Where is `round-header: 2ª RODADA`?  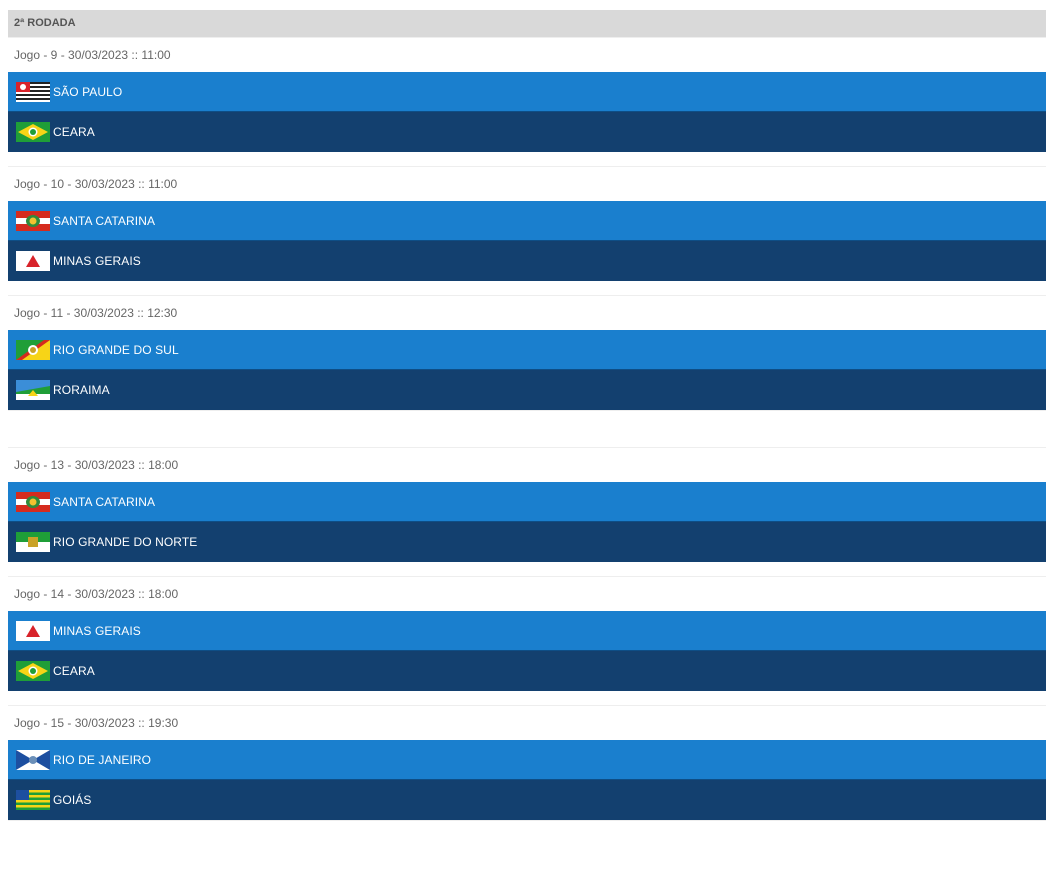
round-header: 2ª RODADA is located at coordinates (527, 23).